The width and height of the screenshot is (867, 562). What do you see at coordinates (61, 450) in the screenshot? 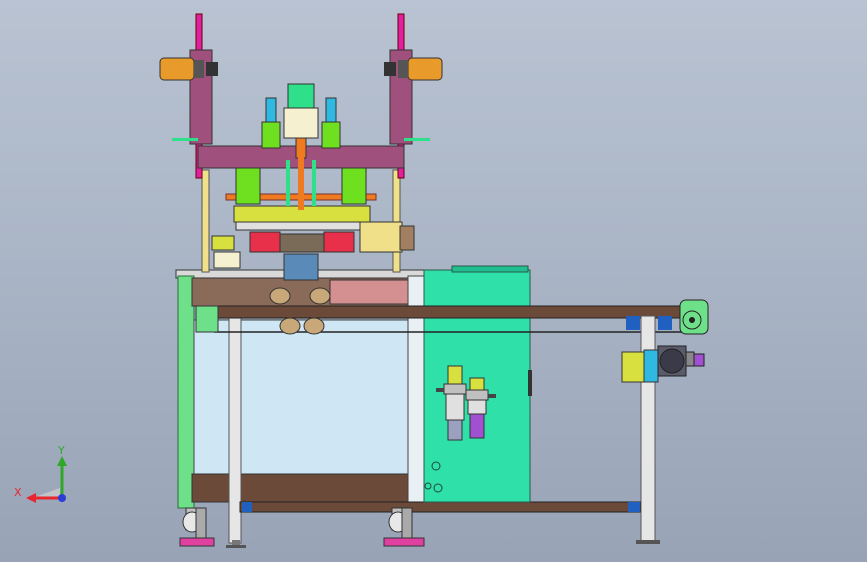
I see `y-axis-label: Y` at bounding box center [61, 450].